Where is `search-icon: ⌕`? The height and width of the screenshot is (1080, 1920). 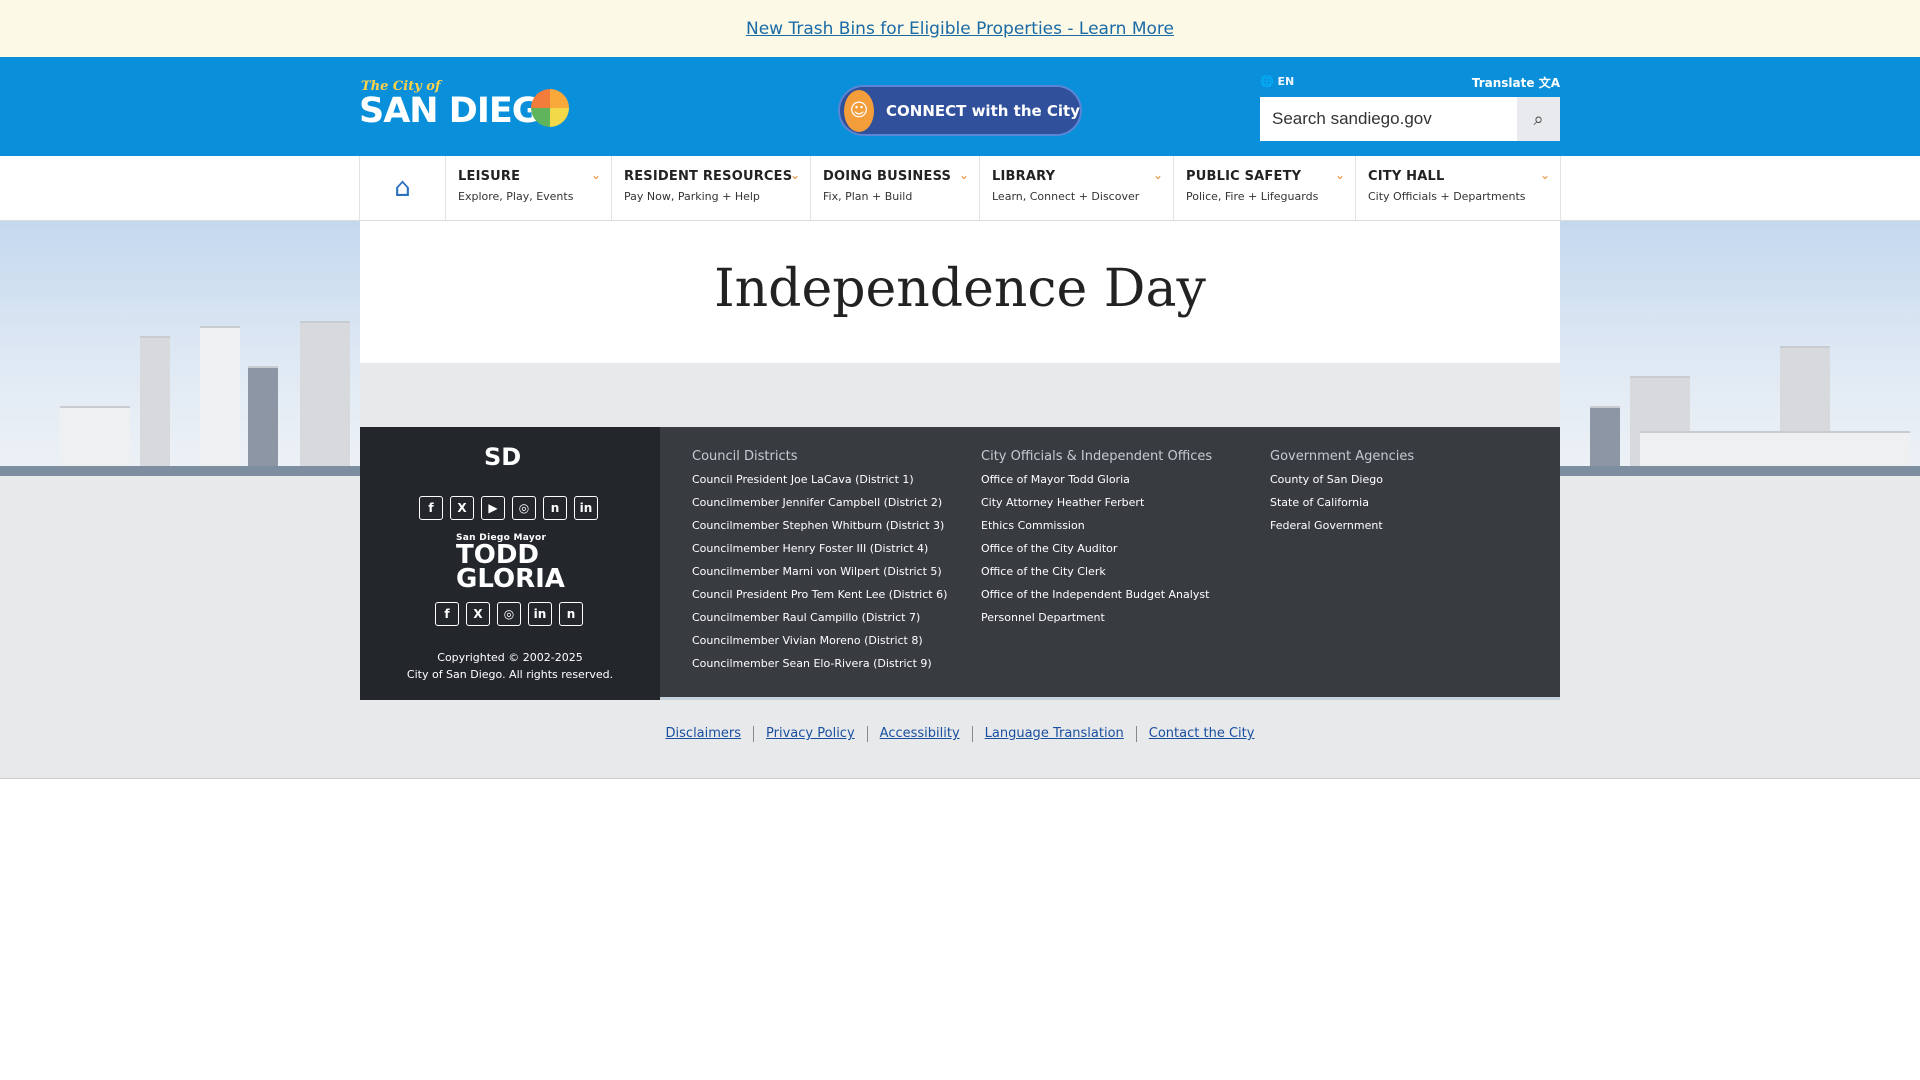
search-icon: ⌕ is located at coordinates (1538, 118).